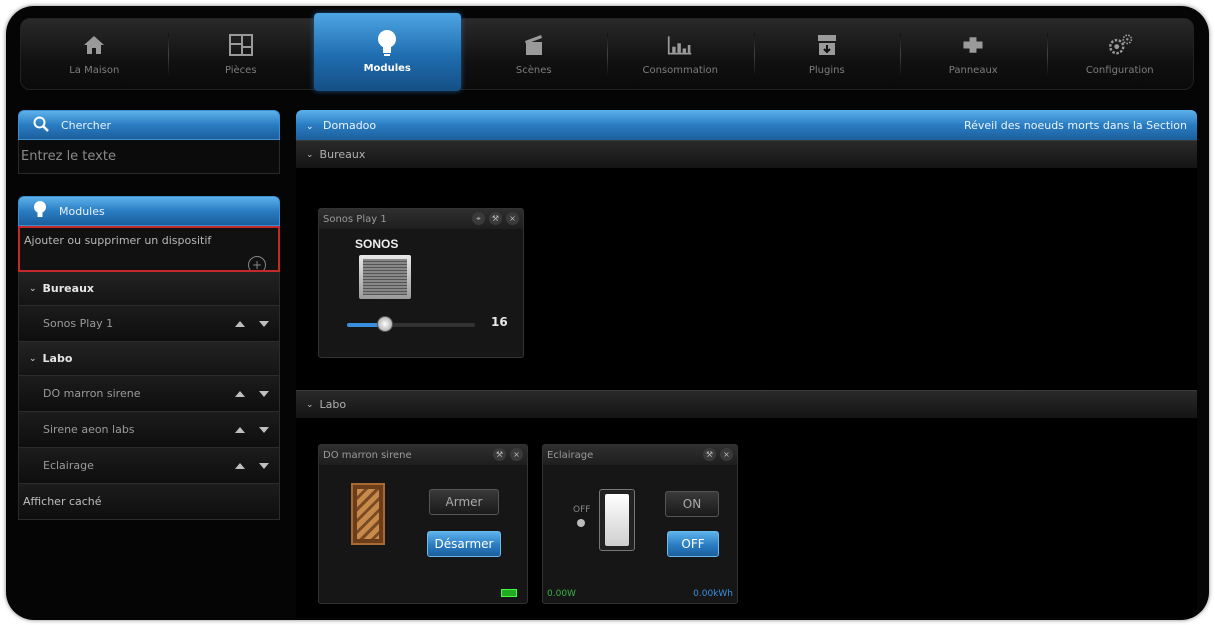 This screenshot has height=625, width=1215. Describe the element at coordinates (149, 324) in the screenshot. I see `sidebar-item-sonos-play-1: Sonos Play 1` at that location.